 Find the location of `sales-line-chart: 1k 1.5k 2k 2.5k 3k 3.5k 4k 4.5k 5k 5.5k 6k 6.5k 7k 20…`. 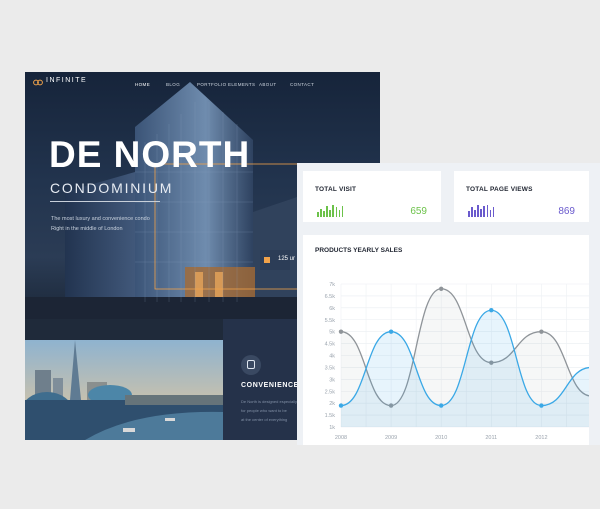

sales-line-chart: 1k 1.5k 2k 2.5k 3k 3.5k 4k 4.5k 5k 5.5k 6k 6.5k 7k 20… is located at coordinates (457, 361).